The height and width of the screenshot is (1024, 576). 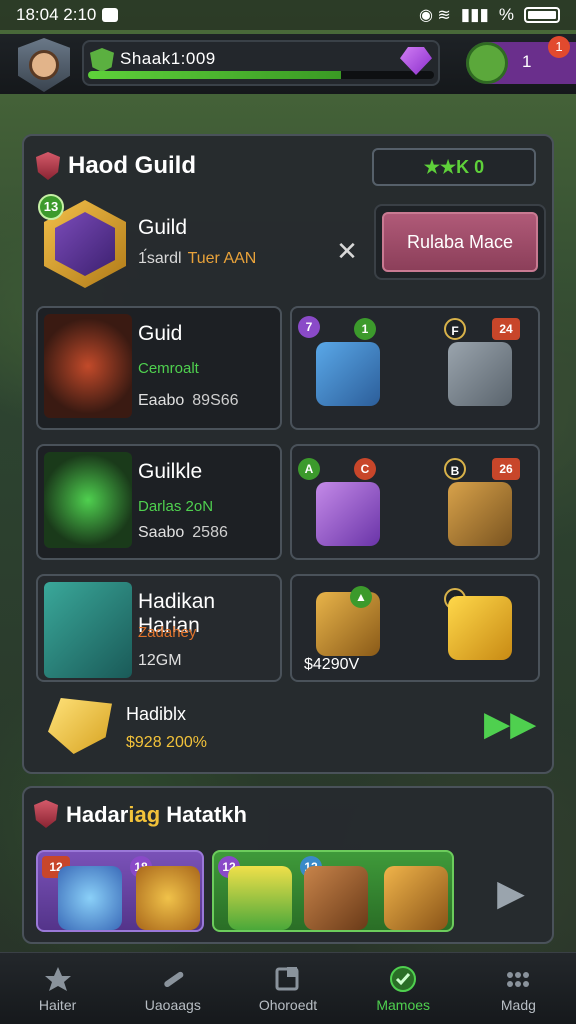 I want to click on guild-tier: Tuer AAN, so click(x=222, y=258).